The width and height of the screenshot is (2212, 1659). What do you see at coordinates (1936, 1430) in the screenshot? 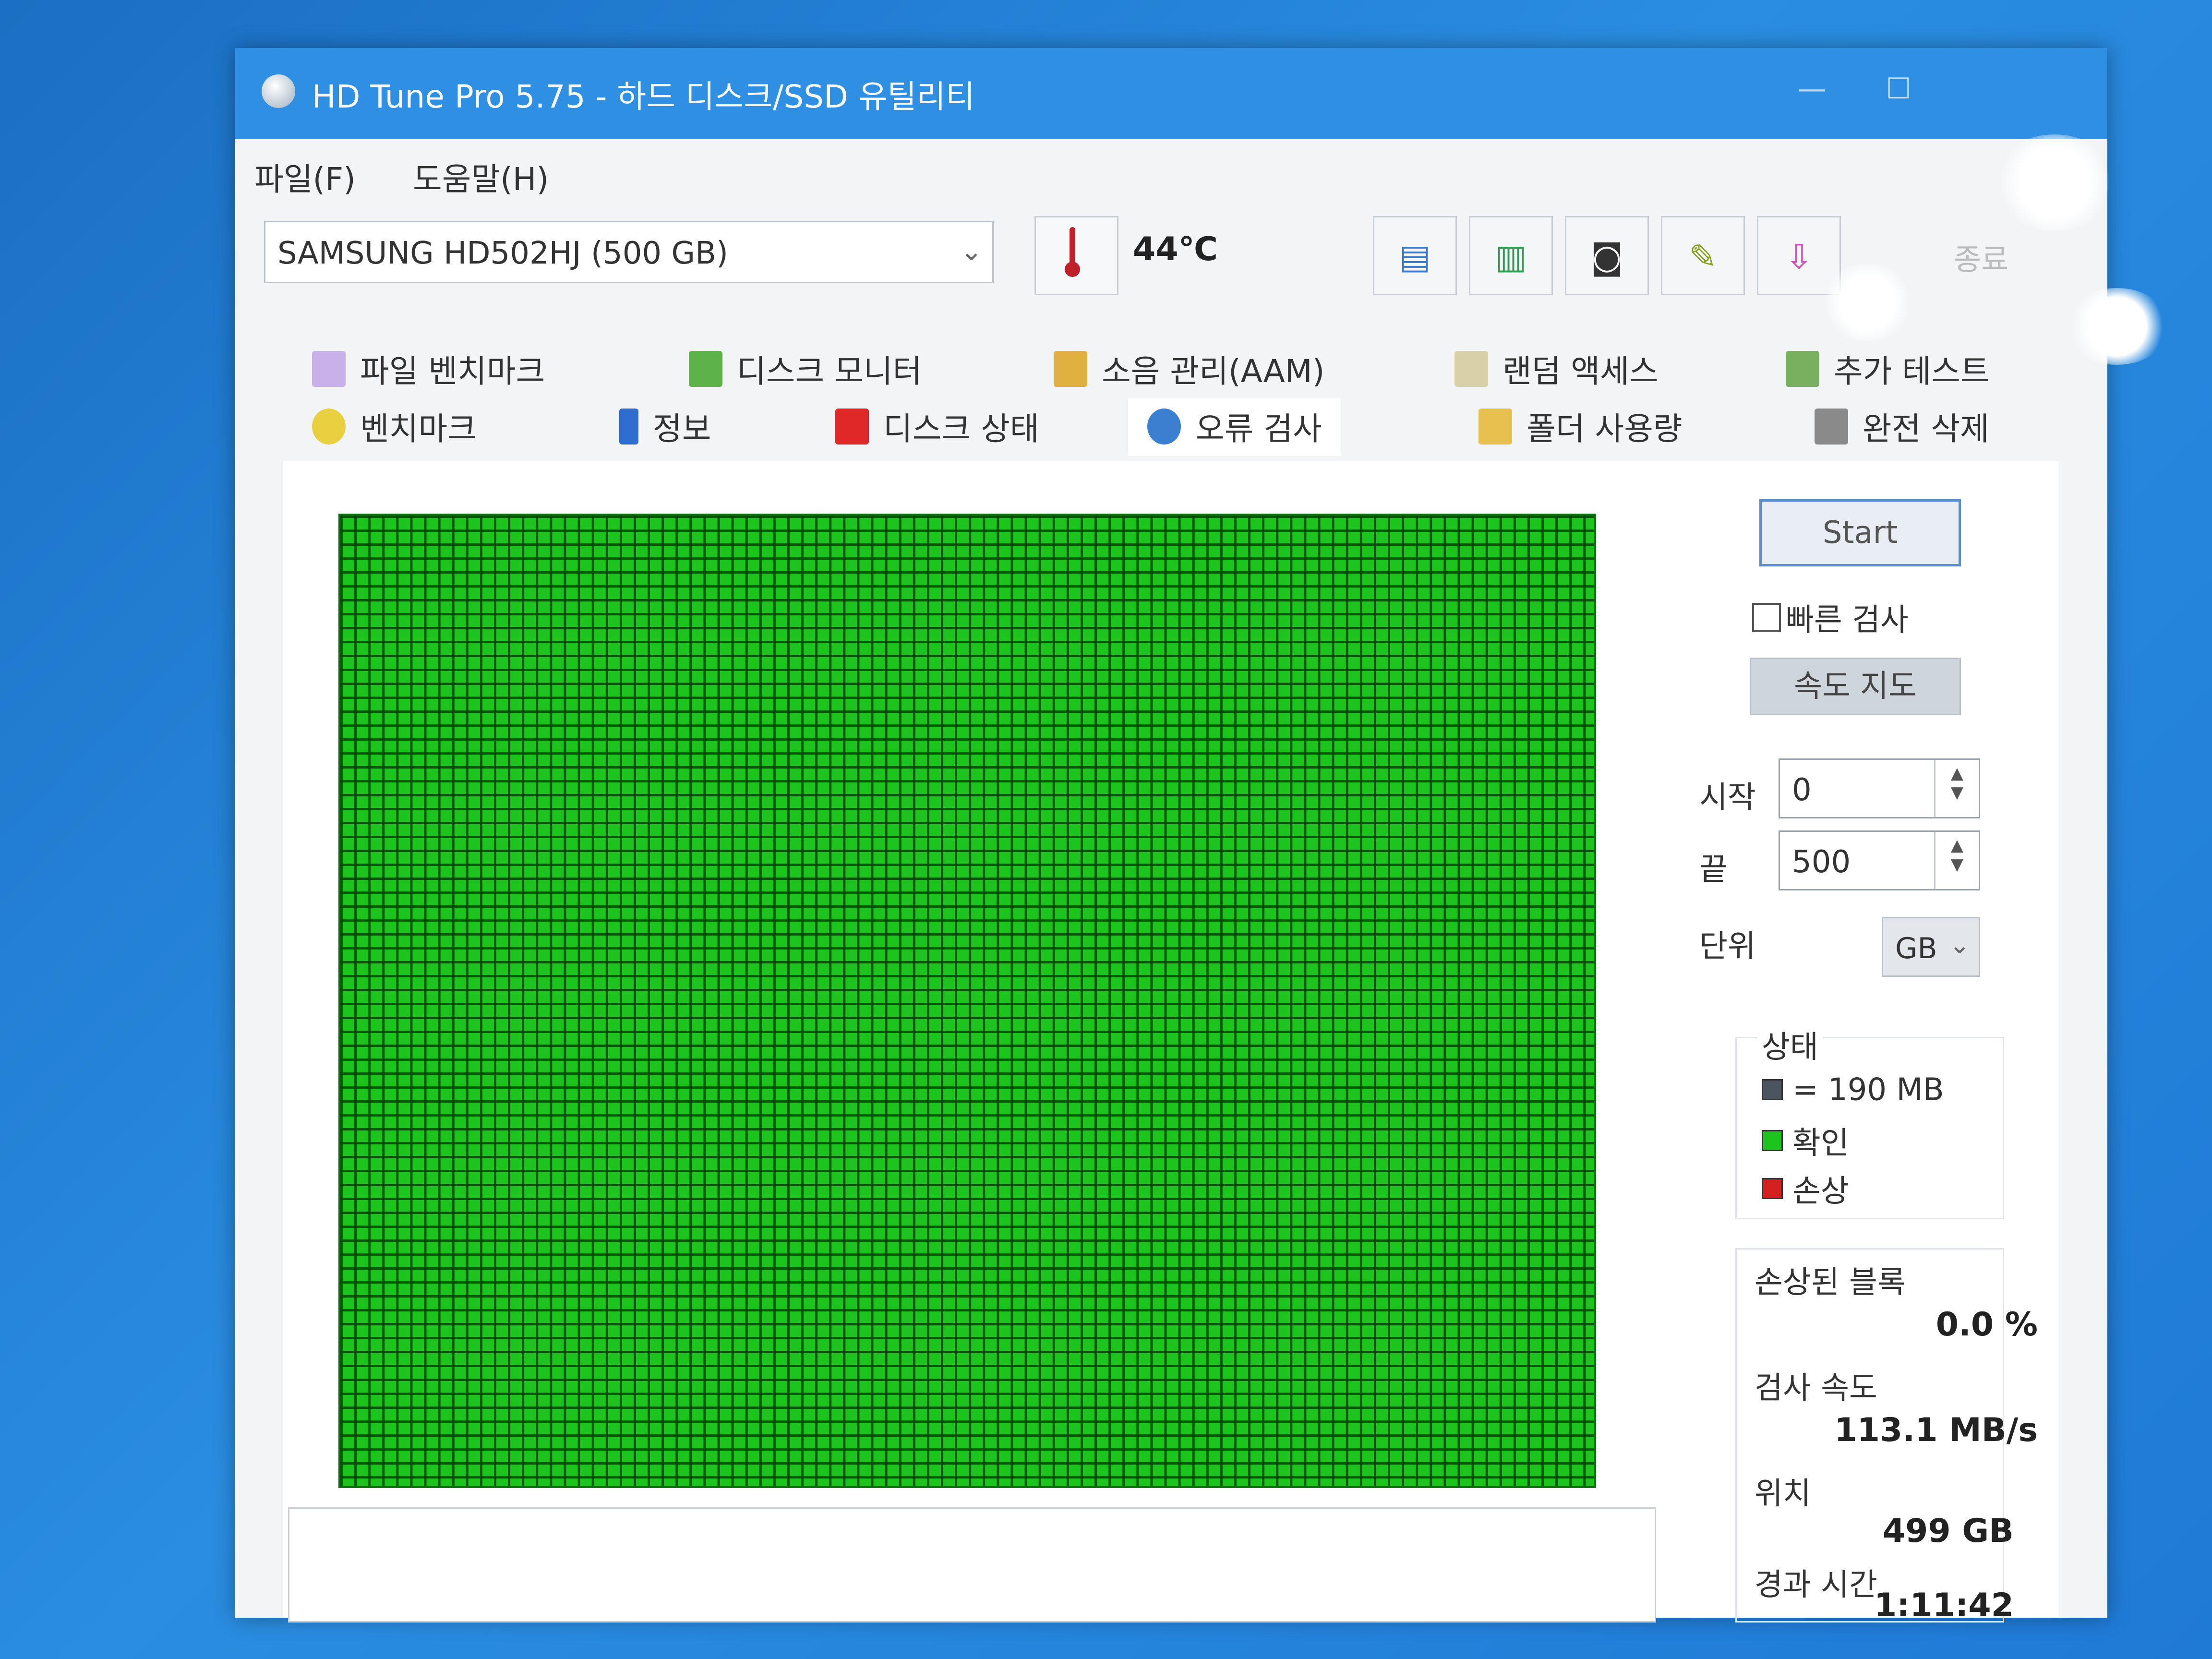
I see `scan-speed-value: 113.1 MB/s` at bounding box center [1936, 1430].